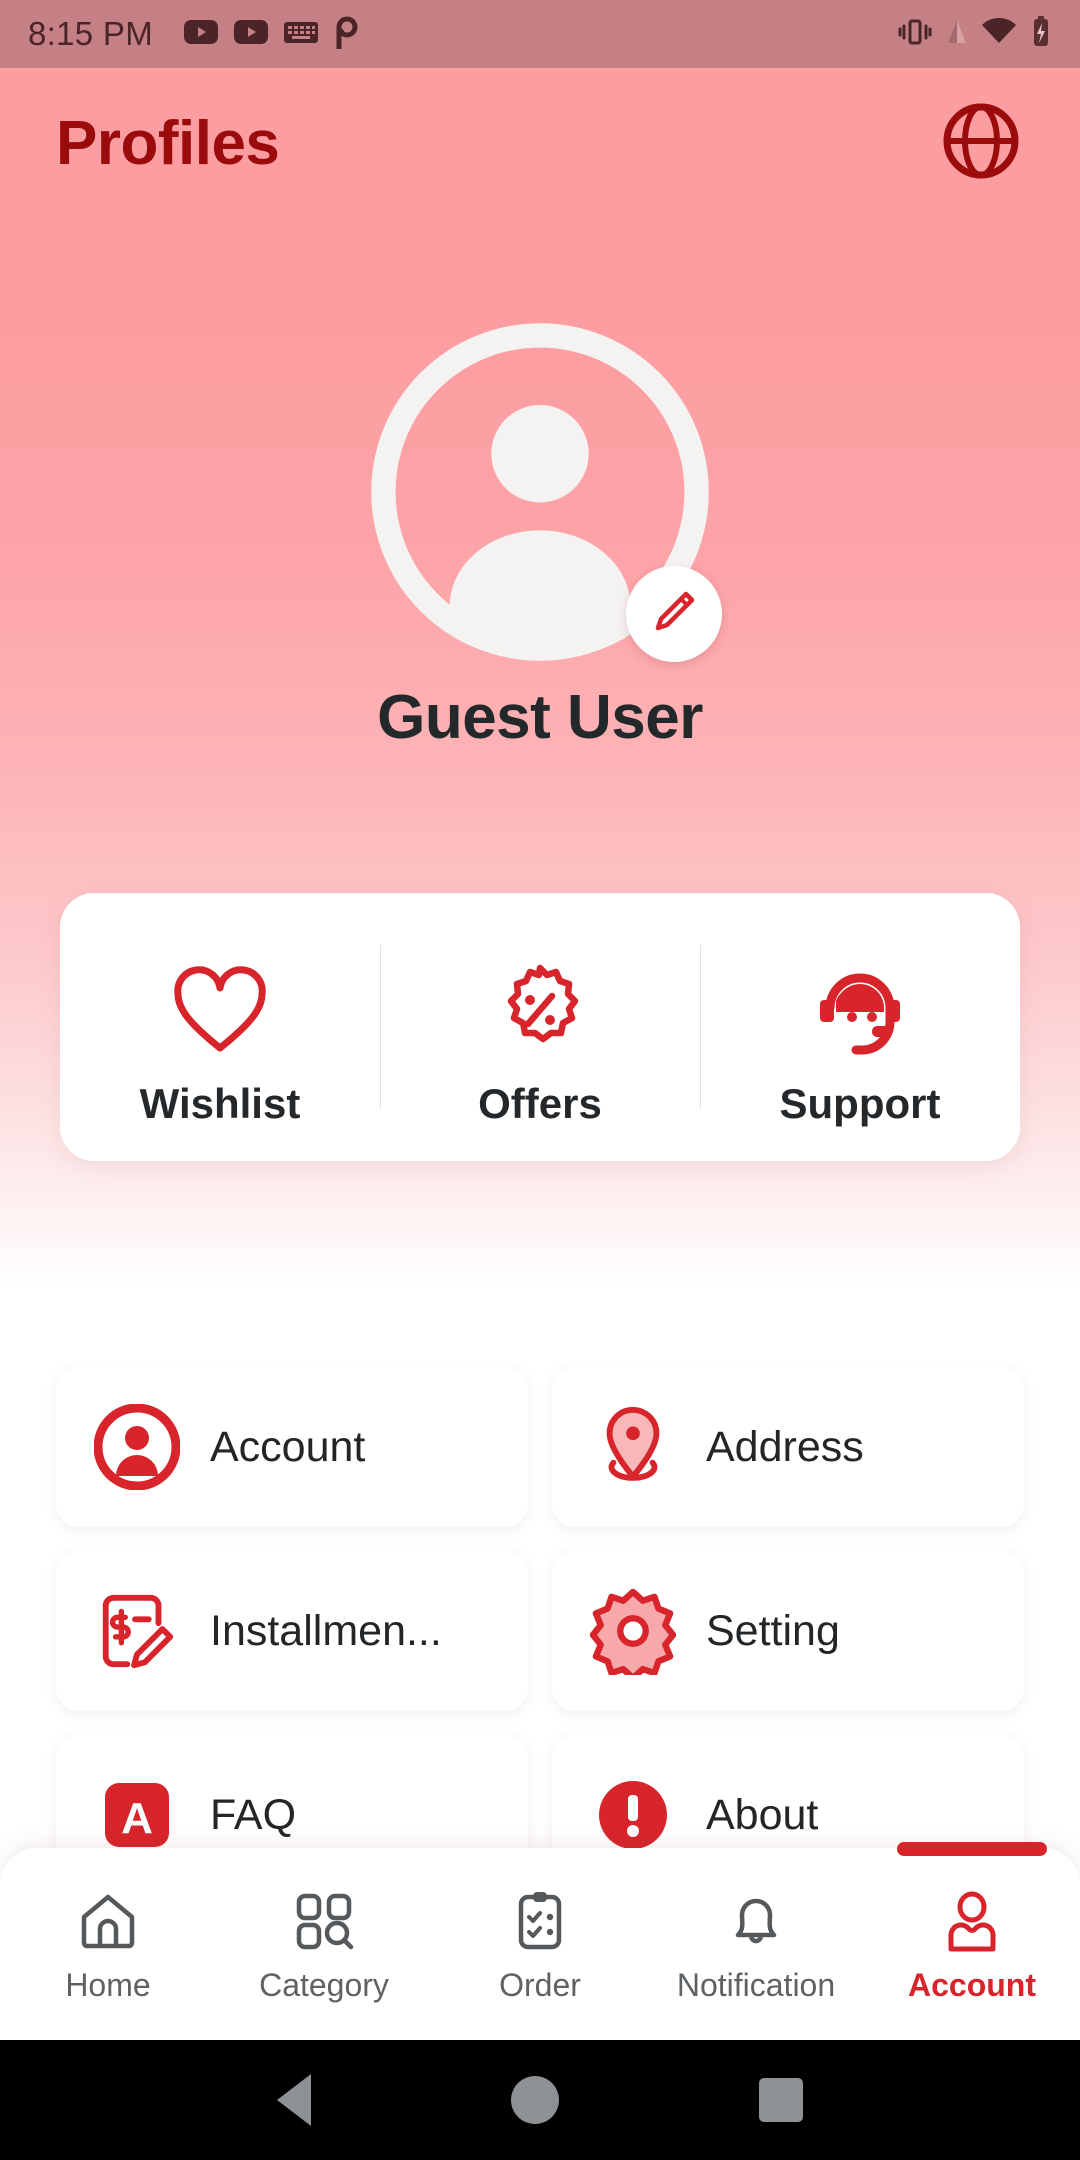  What do you see at coordinates (773, 1630) in the screenshot?
I see `menu-item-label: Setting` at bounding box center [773, 1630].